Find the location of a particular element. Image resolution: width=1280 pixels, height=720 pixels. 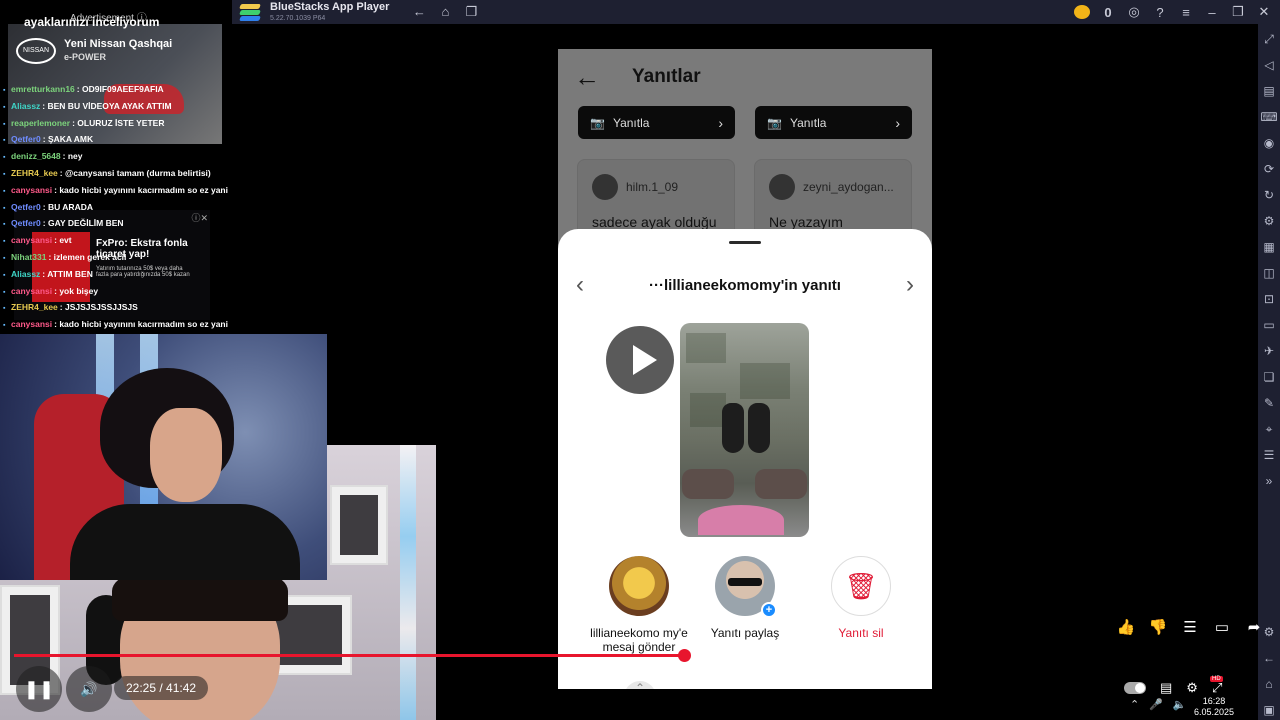

card-text: Ne yazayım is located at coordinates (806, 222).